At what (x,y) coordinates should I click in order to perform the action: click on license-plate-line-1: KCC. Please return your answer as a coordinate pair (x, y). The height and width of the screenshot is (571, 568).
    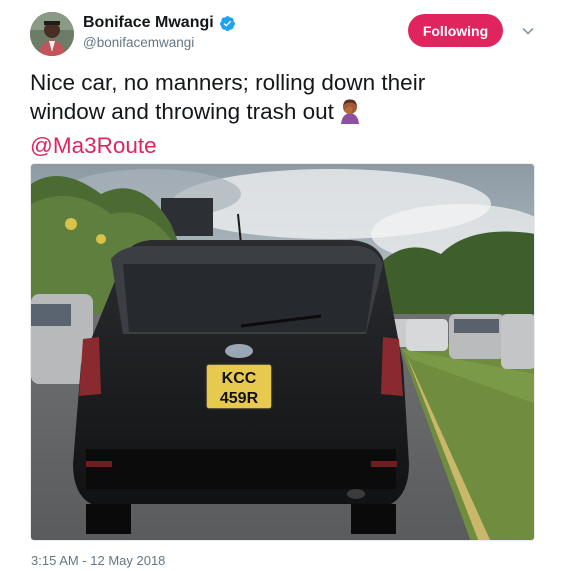
    Looking at the image, I should click on (239, 378).